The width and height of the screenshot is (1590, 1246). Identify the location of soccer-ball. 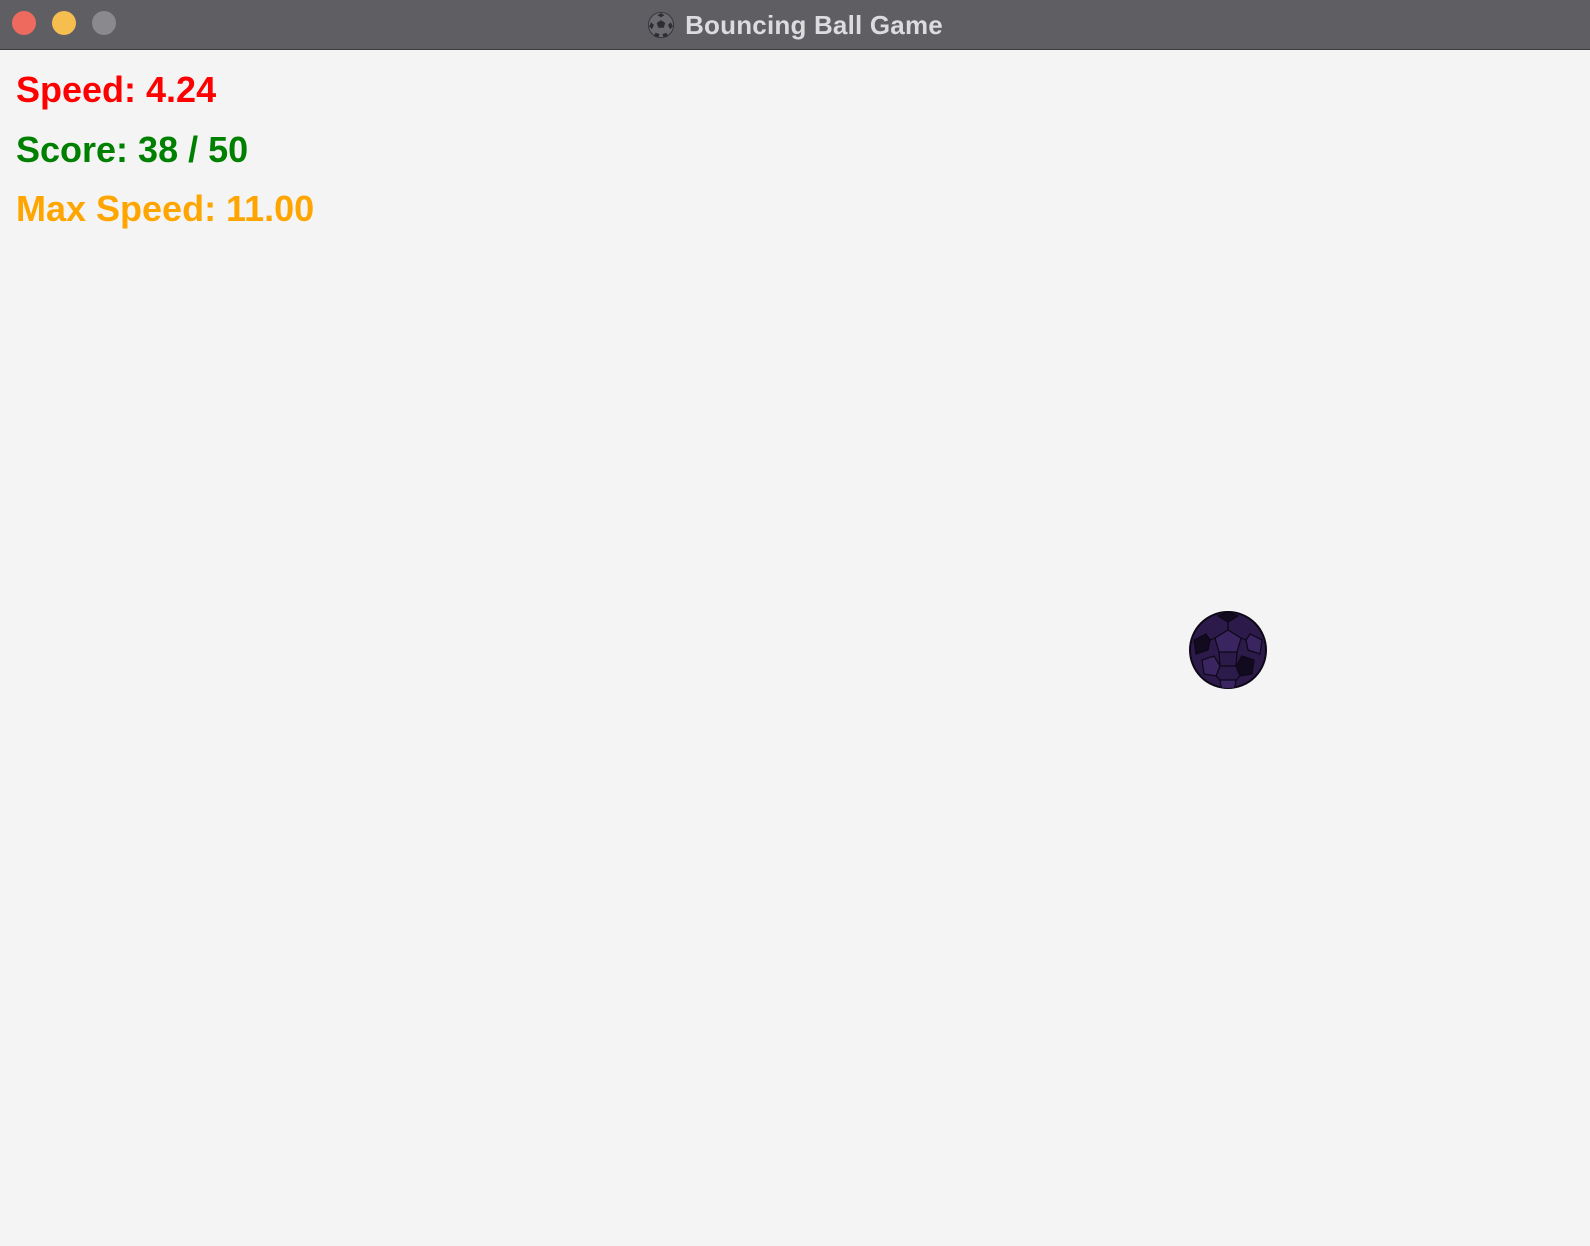
(1228, 650).